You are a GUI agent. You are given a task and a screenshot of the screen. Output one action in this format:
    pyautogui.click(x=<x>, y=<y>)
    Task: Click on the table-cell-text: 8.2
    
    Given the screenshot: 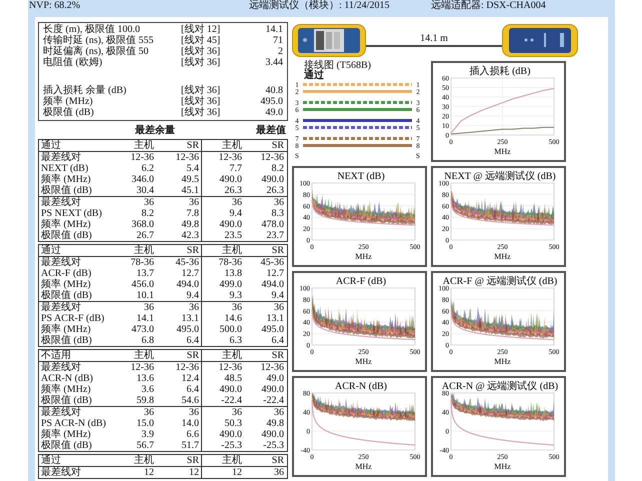 What is the action you would take?
    pyautogui.click(x=147, y=213)
    